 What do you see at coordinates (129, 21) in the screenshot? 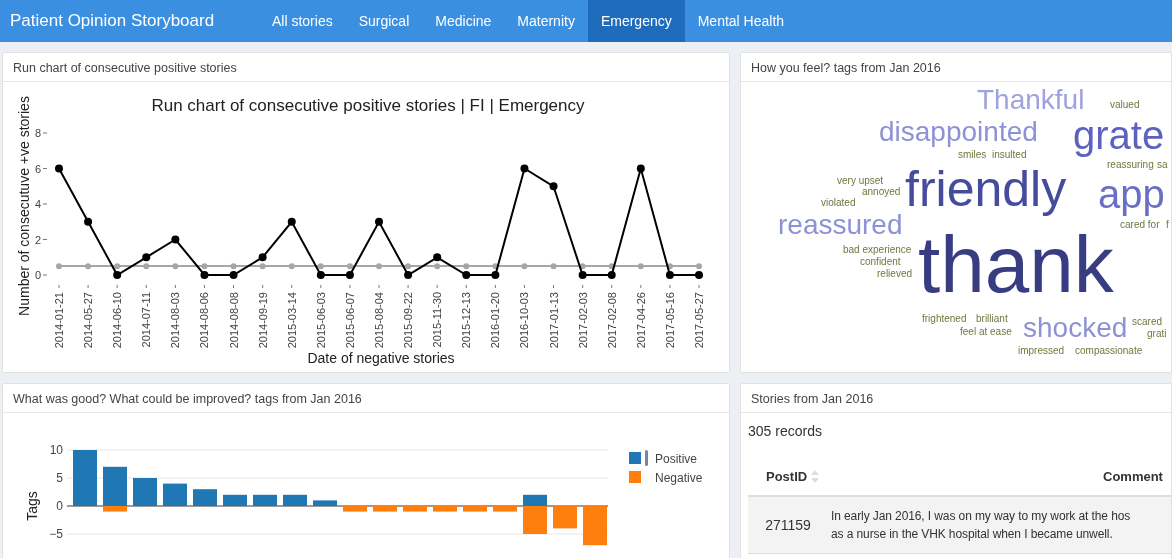
I see `app-title: Patient Opinion Storyboard` at bounding box center [129, 21].